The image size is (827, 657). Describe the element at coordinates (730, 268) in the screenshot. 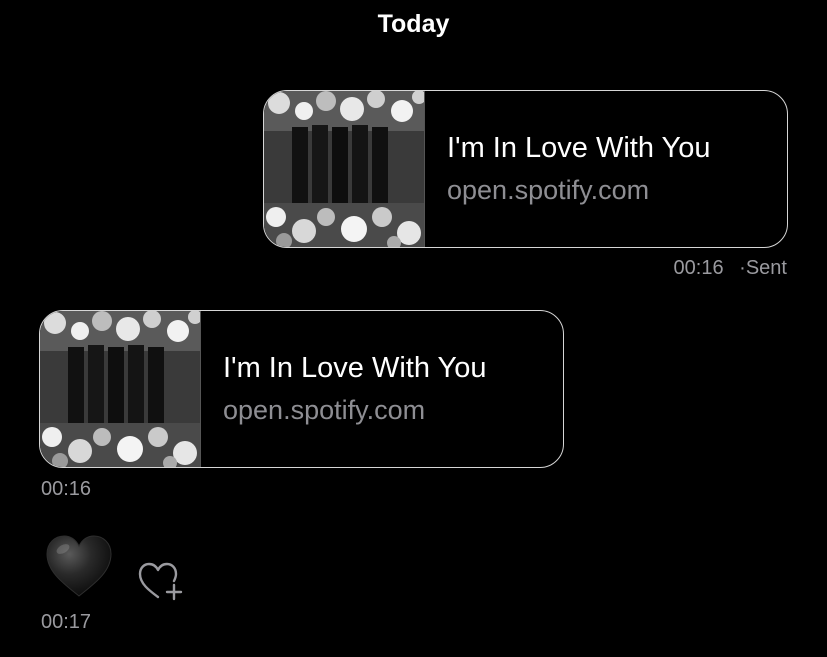

I see `sent-timestamp-status: 00:16 ·Sent` at that location.